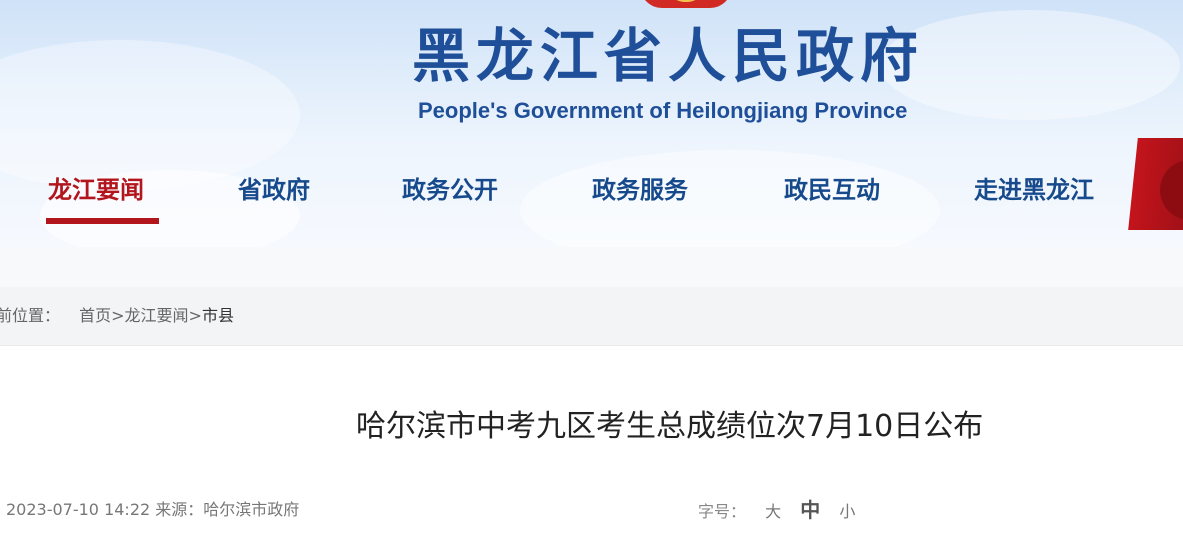  Describe the element at coordinates (847, 511) in the screenshot. I see `font-size-small-button: 小` at that location.